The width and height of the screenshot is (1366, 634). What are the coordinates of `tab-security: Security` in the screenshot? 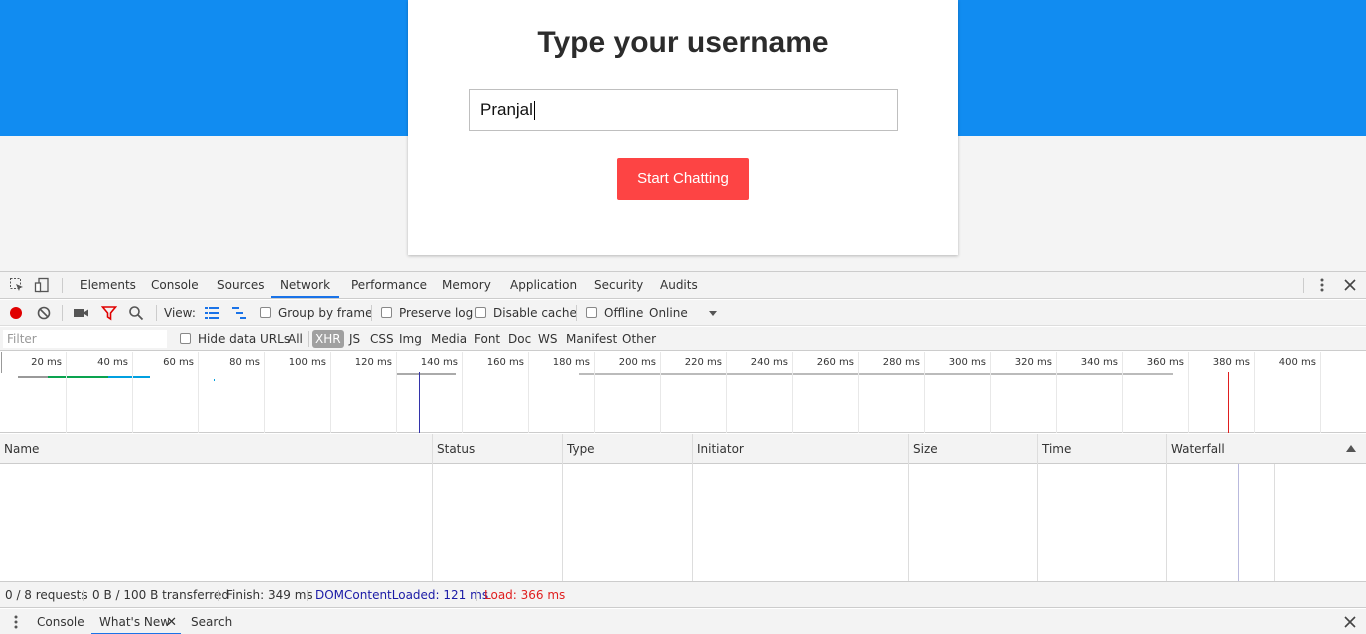 It's located at (618, 285).